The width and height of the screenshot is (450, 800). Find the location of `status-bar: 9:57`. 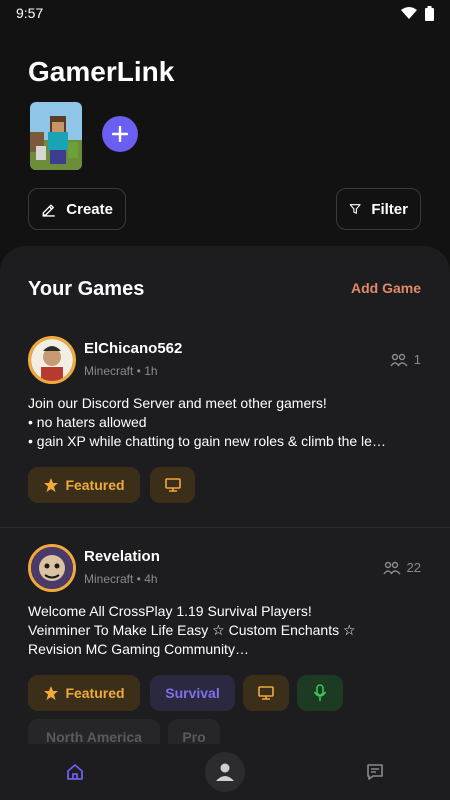

status-bar: 9:57 is located at coordinates (225, 13).